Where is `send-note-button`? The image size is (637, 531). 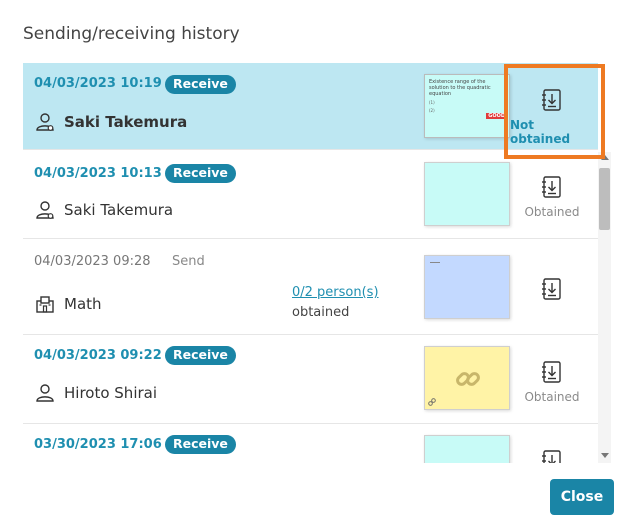 send-note-button is located at coordinates (552, 292).